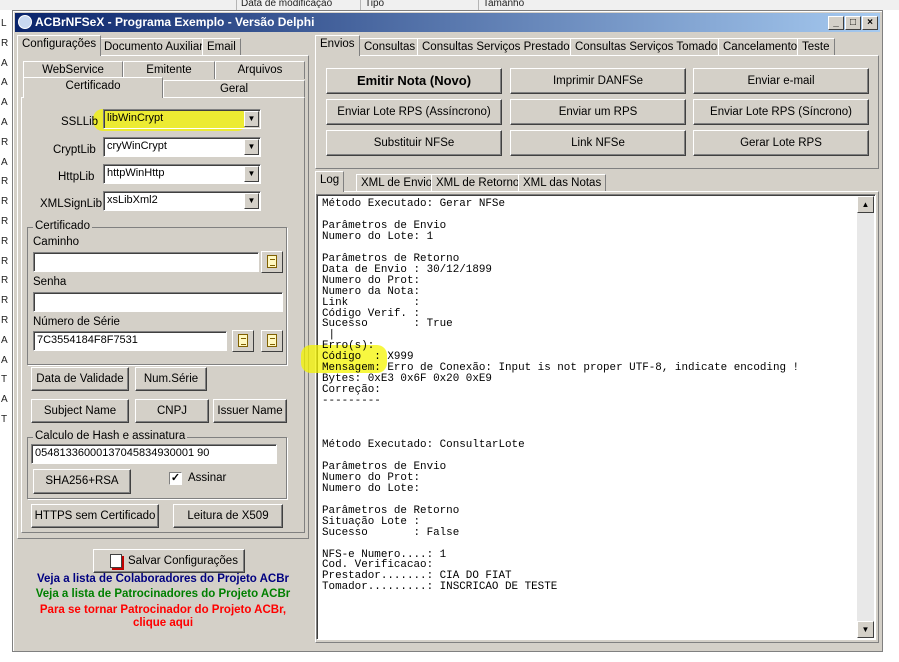  Describe the element at coordinates (110, 436) in the screenshot. I see `hash-group-label: Calculo de Hash e assinatura` at that location.